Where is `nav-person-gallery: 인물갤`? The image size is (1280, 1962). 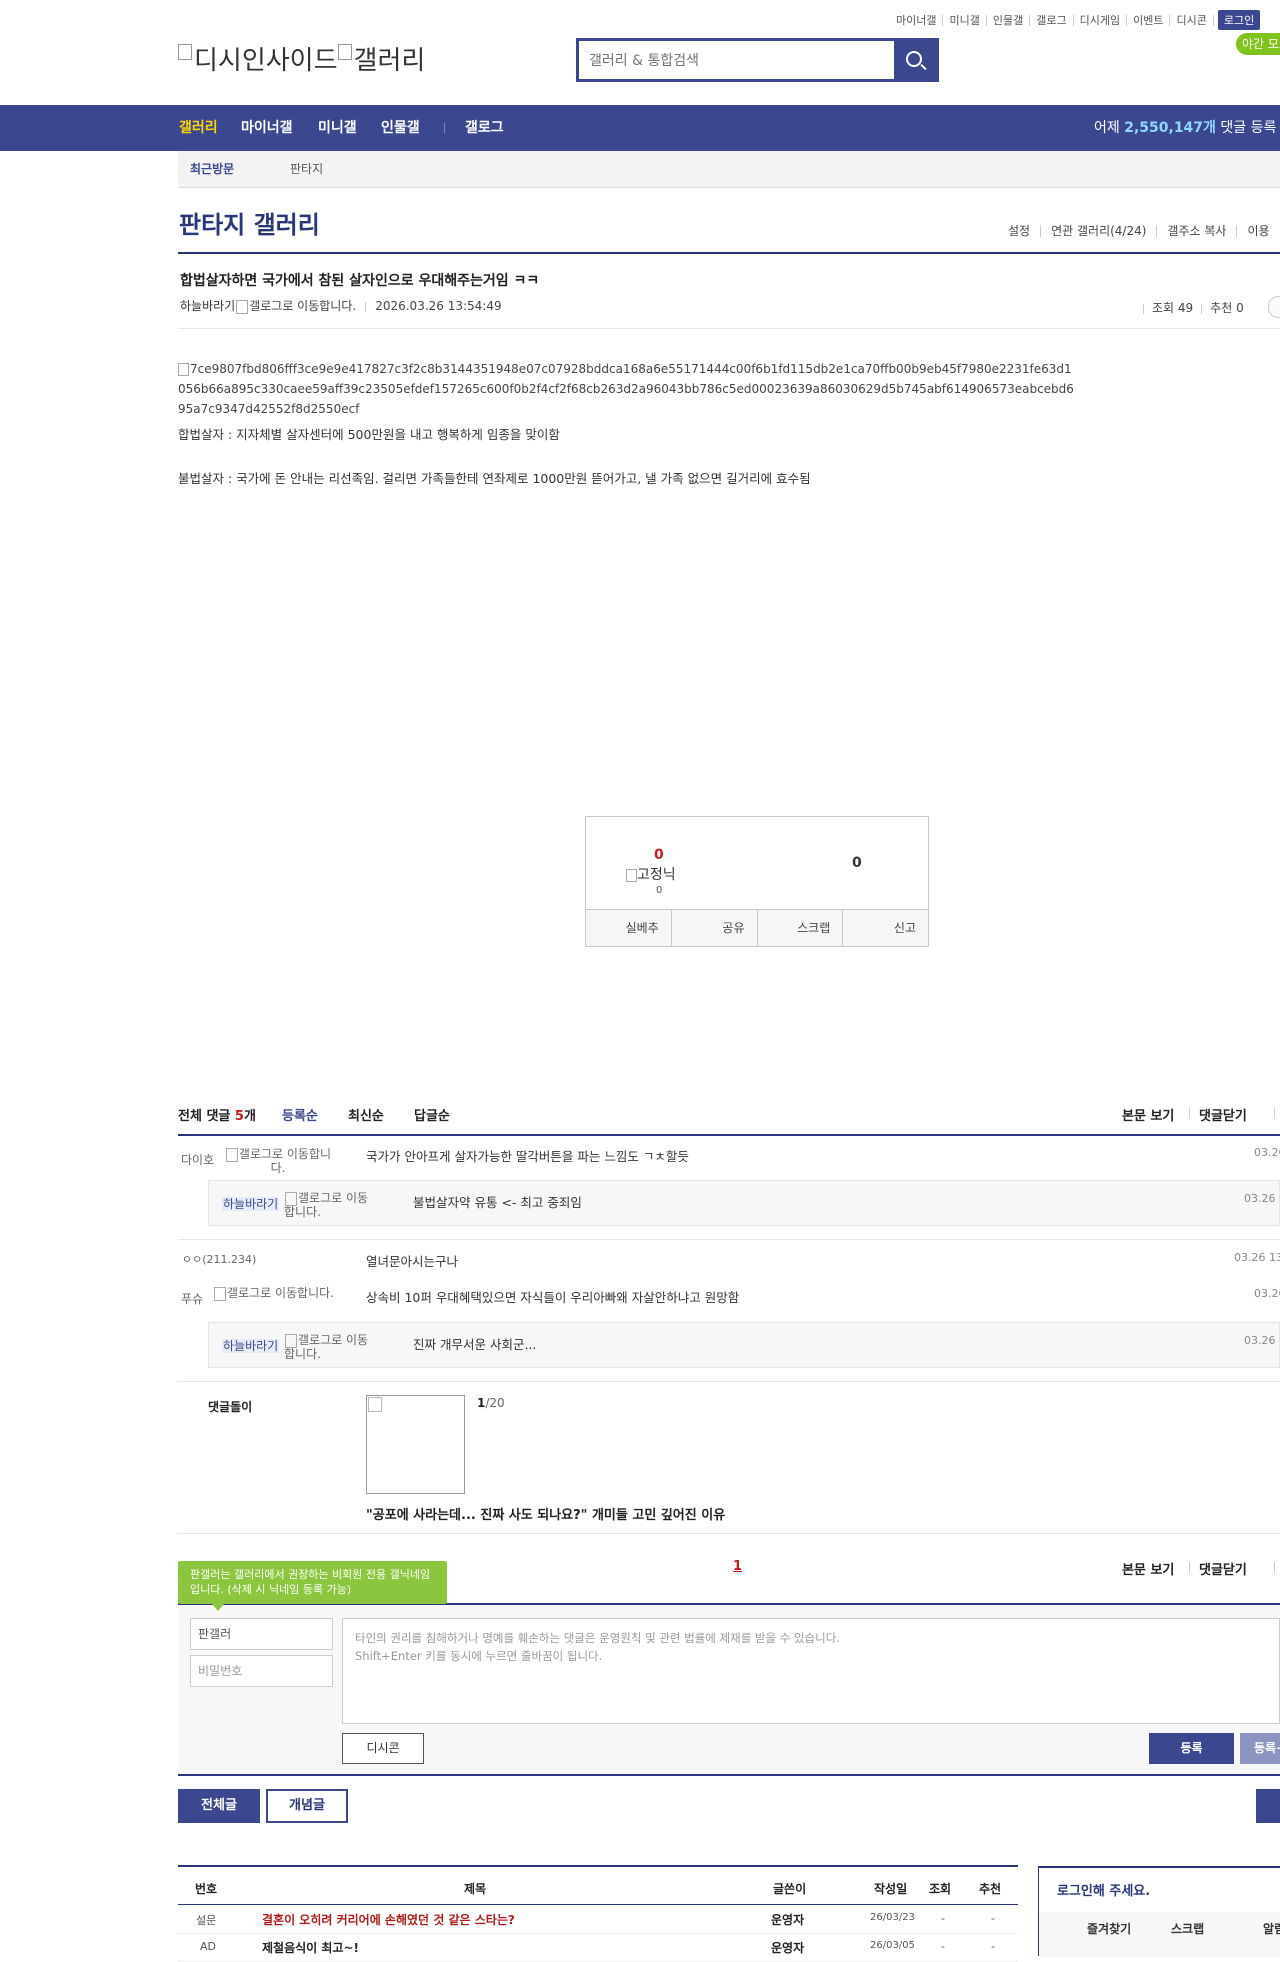
nav-person-gallery: 인물갤 is located at coordinates (400, 128).